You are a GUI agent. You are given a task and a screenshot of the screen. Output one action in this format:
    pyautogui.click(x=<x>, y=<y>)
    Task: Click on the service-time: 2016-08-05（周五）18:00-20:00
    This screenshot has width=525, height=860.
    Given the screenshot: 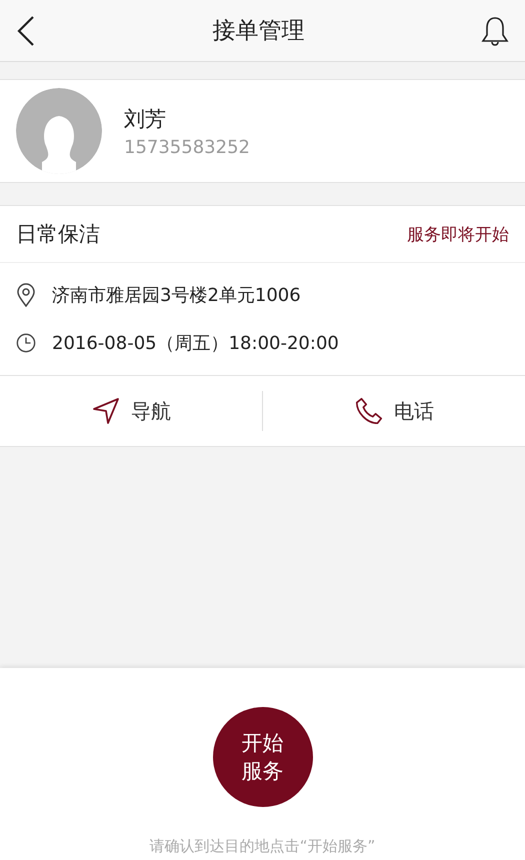 What is the action you would take?
    pyautogui.click(x=195, y=343)
    